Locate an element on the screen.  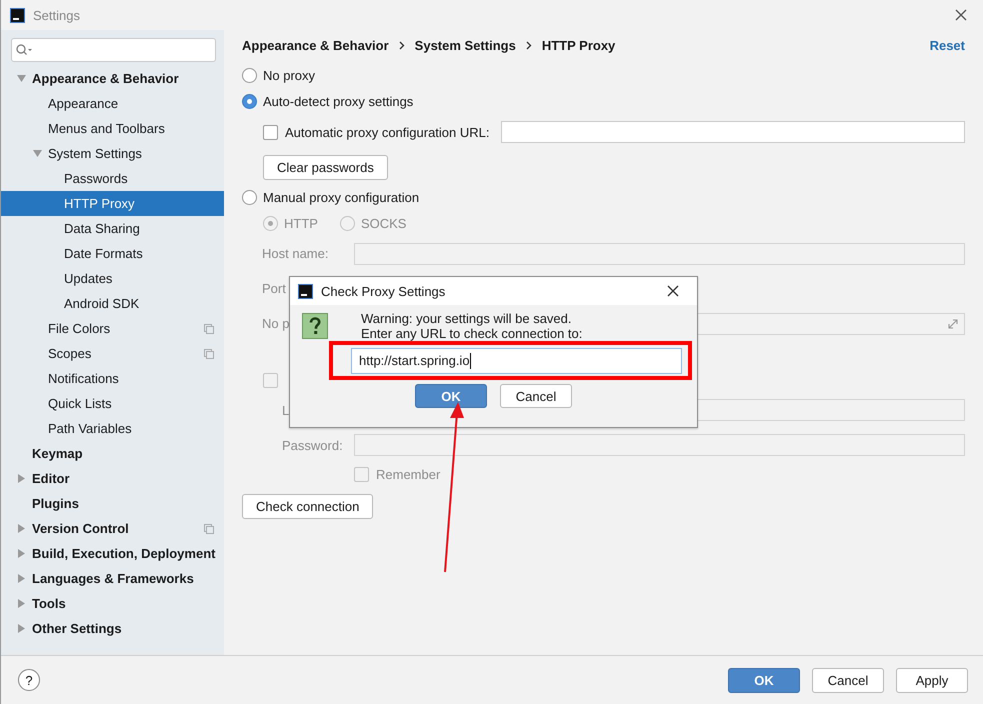
field-label: Port is located at coordinates (274, 288).